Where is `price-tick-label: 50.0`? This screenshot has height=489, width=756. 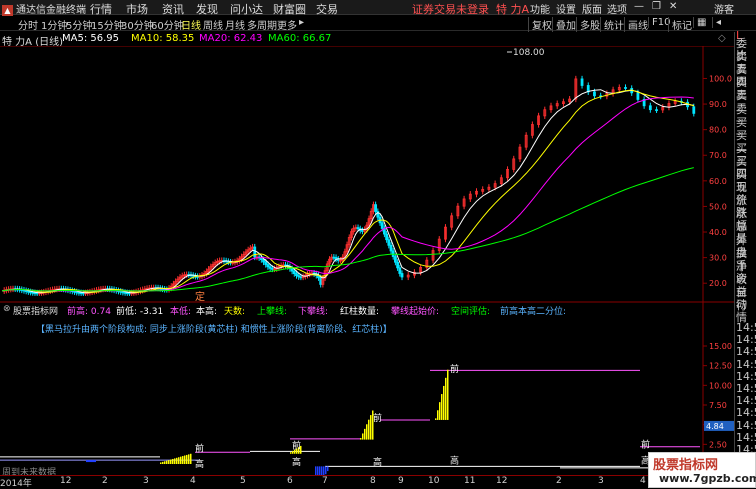 price-tick-label: 50.0 is located at coordinates (718, 206).